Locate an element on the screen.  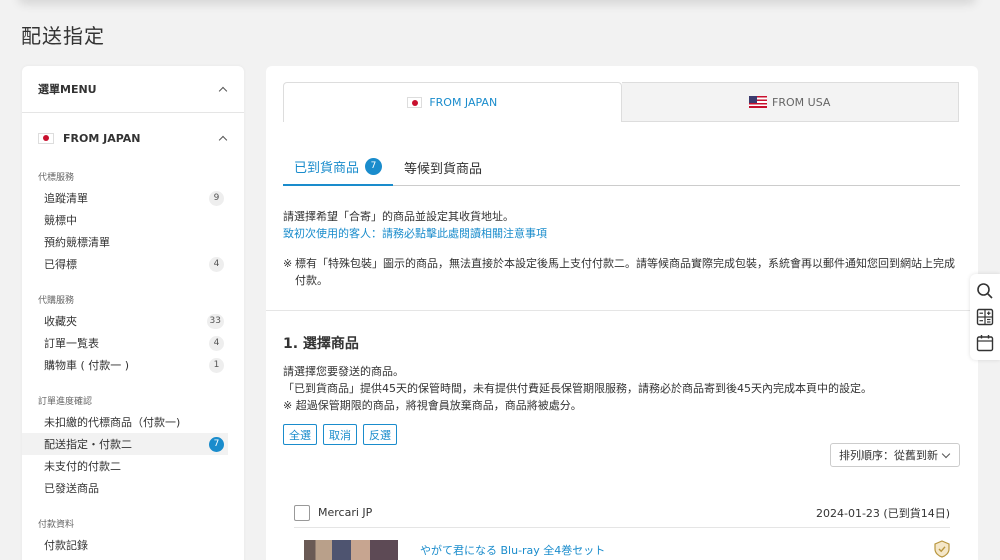
sidebar-item-reserved-bids: 預約競標清單 is located at coordinates (133, 242).